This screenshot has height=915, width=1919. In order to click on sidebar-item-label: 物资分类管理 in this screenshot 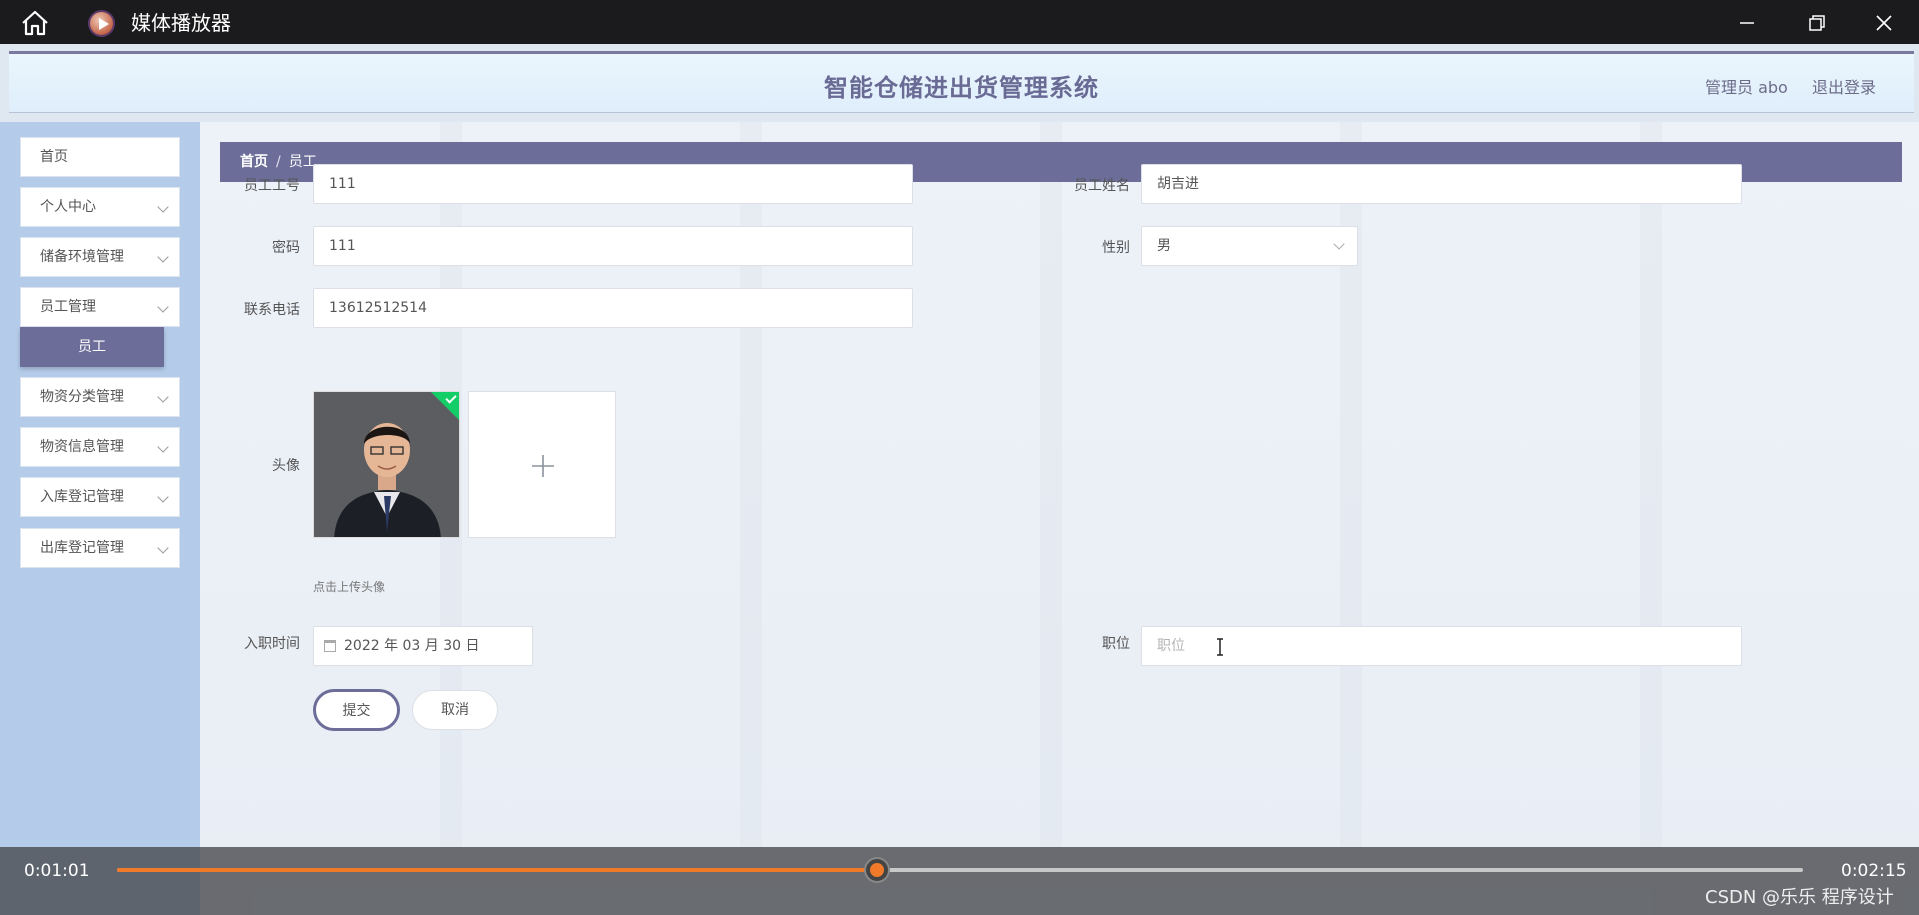, I will do `click(82, 397)`.